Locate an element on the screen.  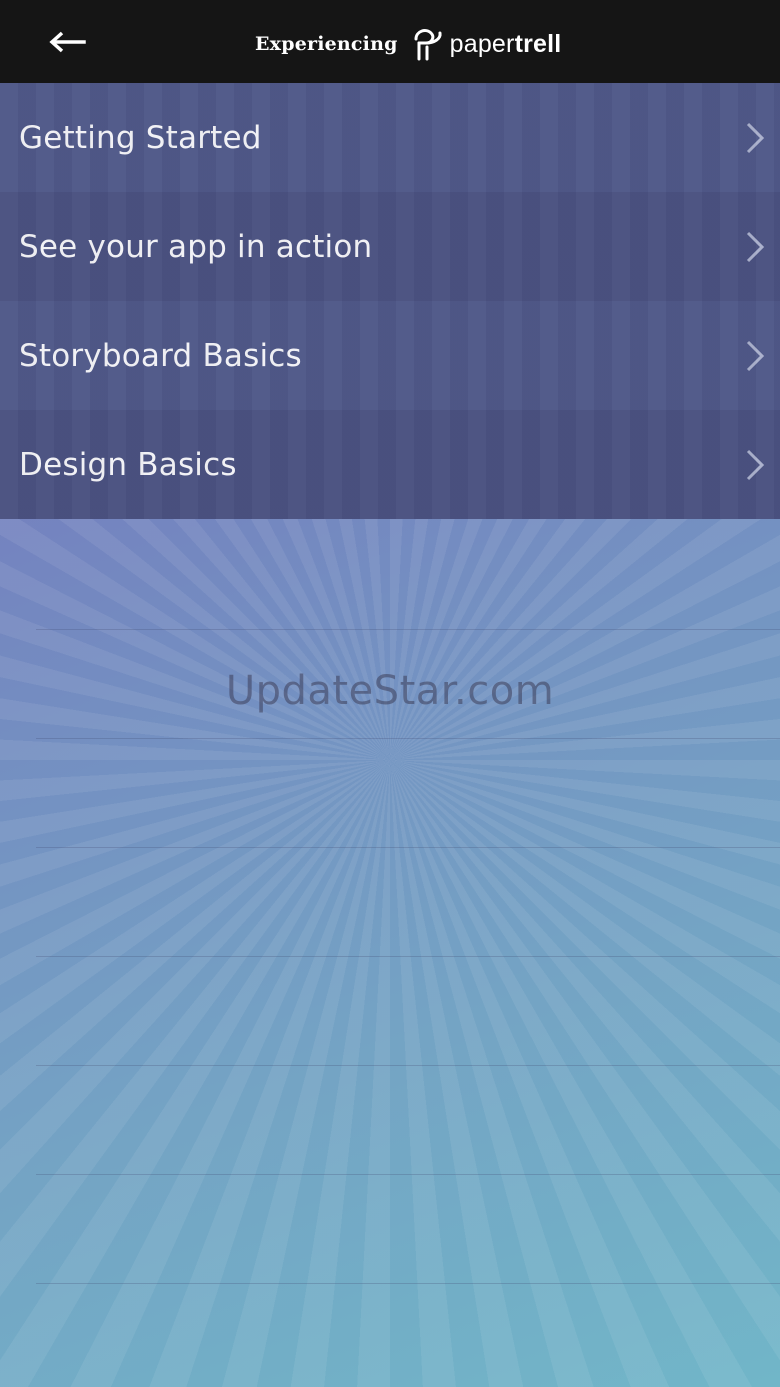
menu-item-label: See your app in action is located at coordinates (196, 246).